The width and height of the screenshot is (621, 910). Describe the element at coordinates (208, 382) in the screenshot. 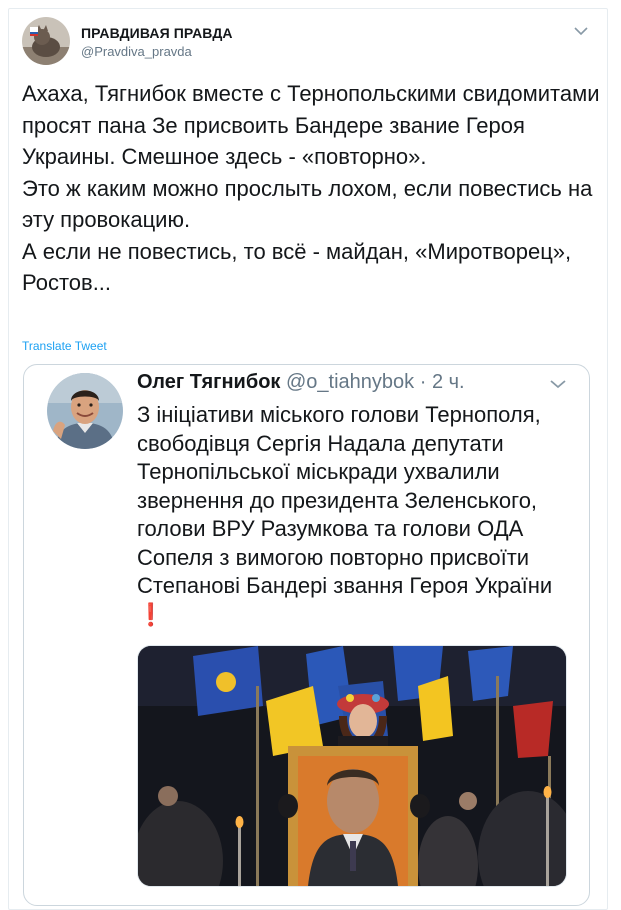

I see `quoted-display-name: Олег Тягнибок` at that location.